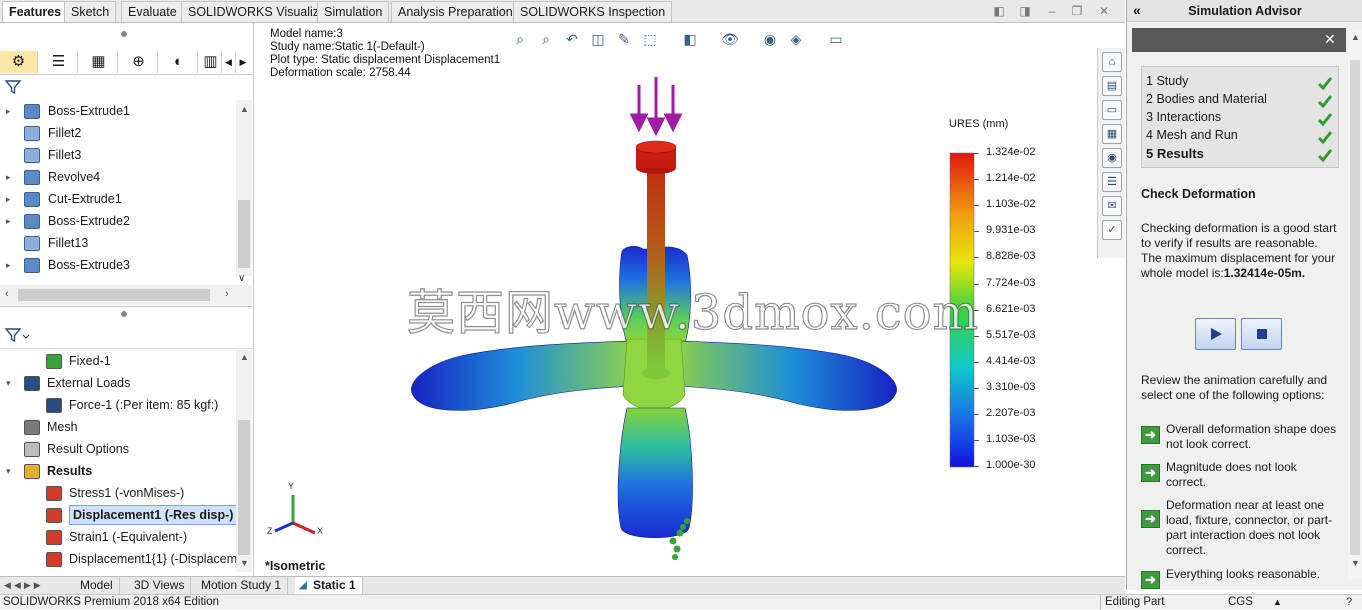 The image size is (1362, 610). I want to click on tab-motion-study-1: Motion Study 1, so click(242, 585).